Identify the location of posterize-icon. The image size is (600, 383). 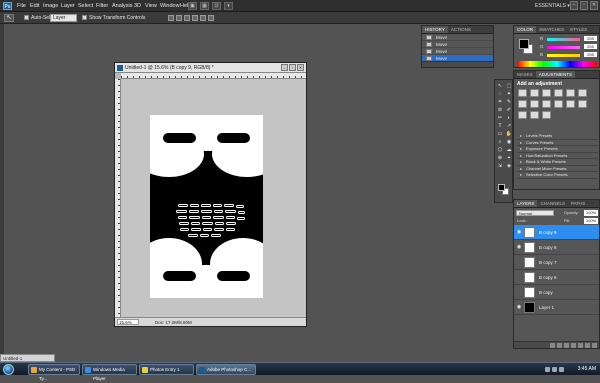
(582, 104).